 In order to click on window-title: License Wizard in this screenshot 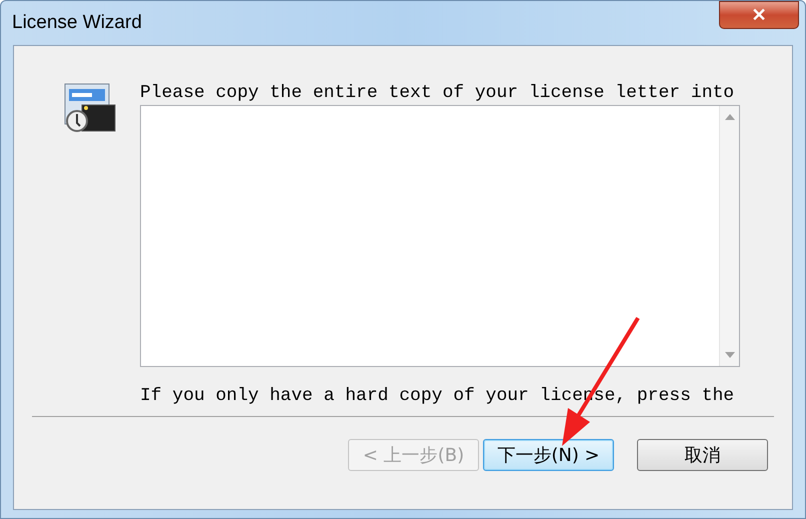, I will do `click(77, 23)`.